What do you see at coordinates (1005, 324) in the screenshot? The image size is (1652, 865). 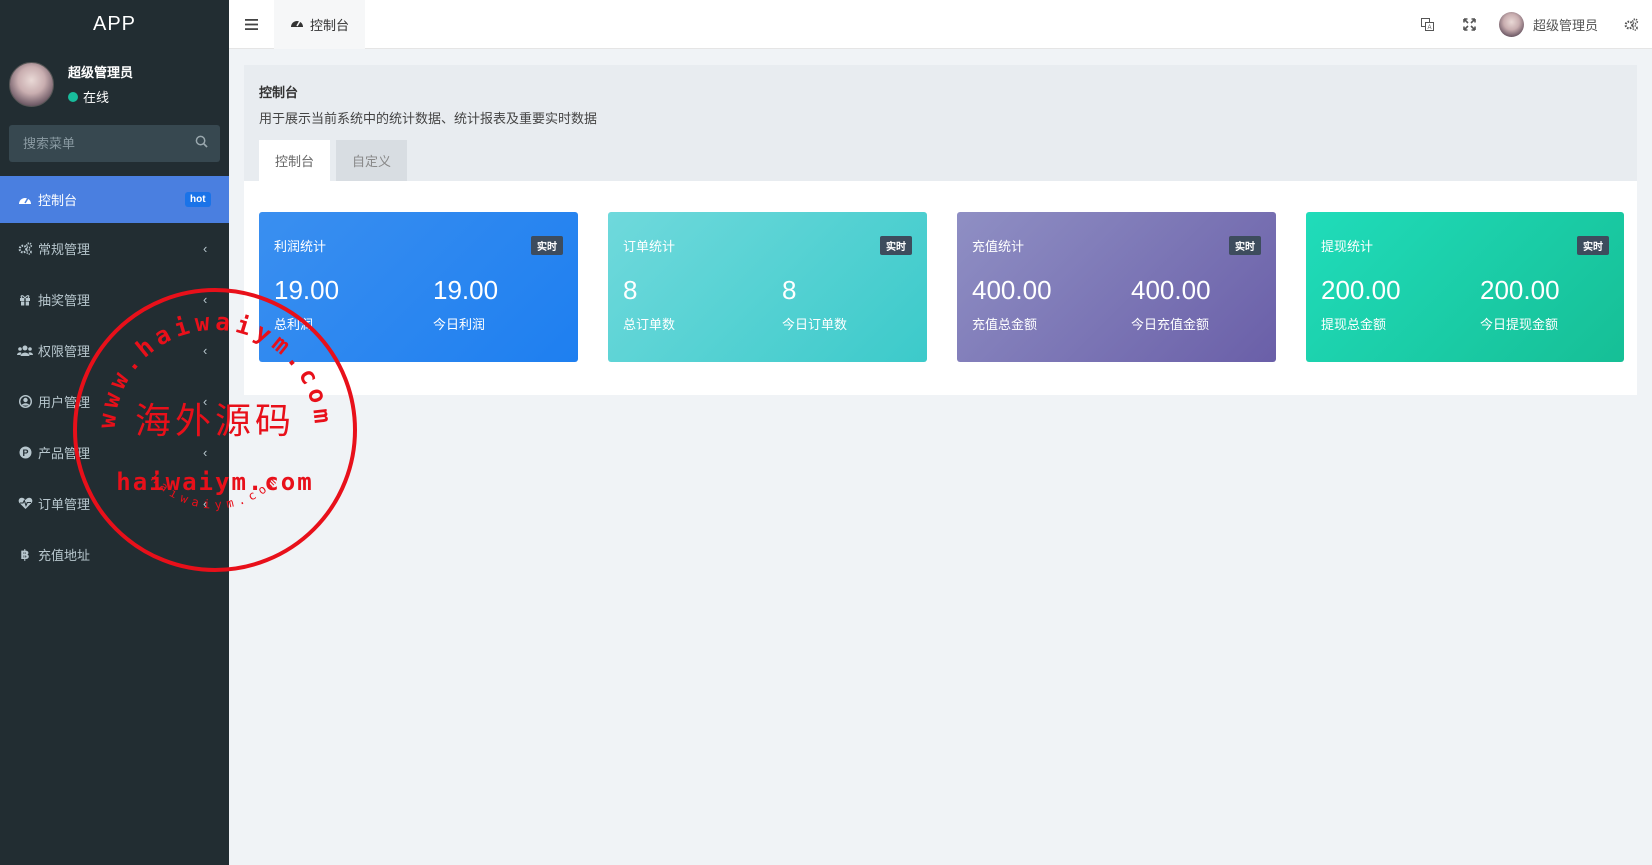 I see `card-label: 充值总金额` at bounding box center [1005, 324].